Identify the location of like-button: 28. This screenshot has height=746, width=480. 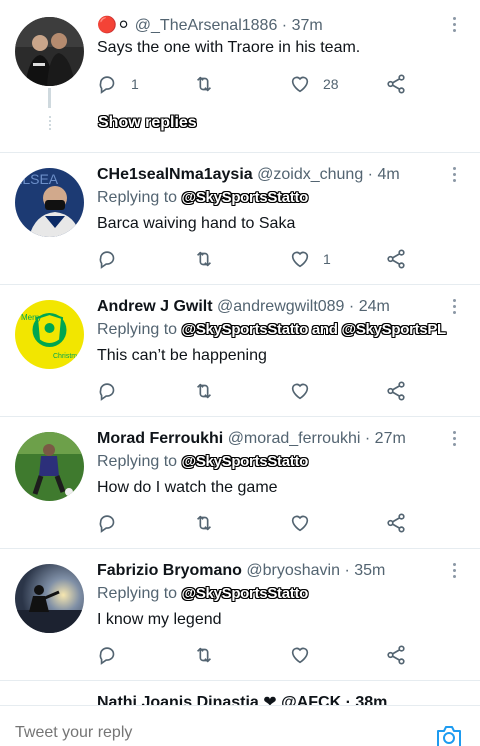
(314, 84).